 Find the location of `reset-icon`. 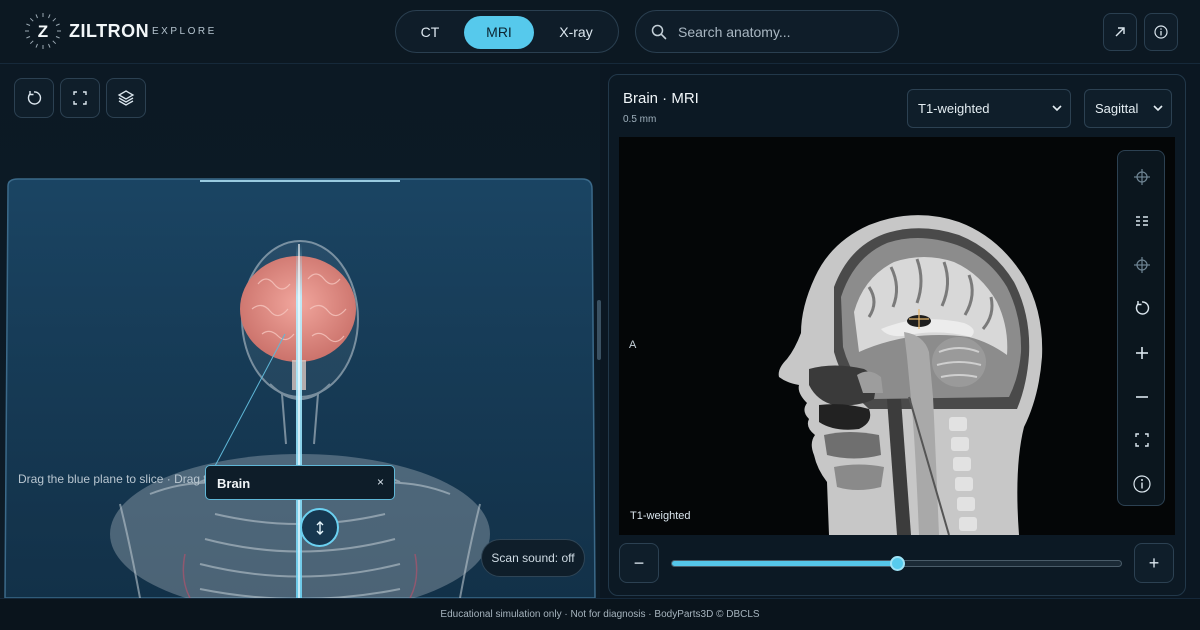

reset-icon is located at coordinates (34, 98).